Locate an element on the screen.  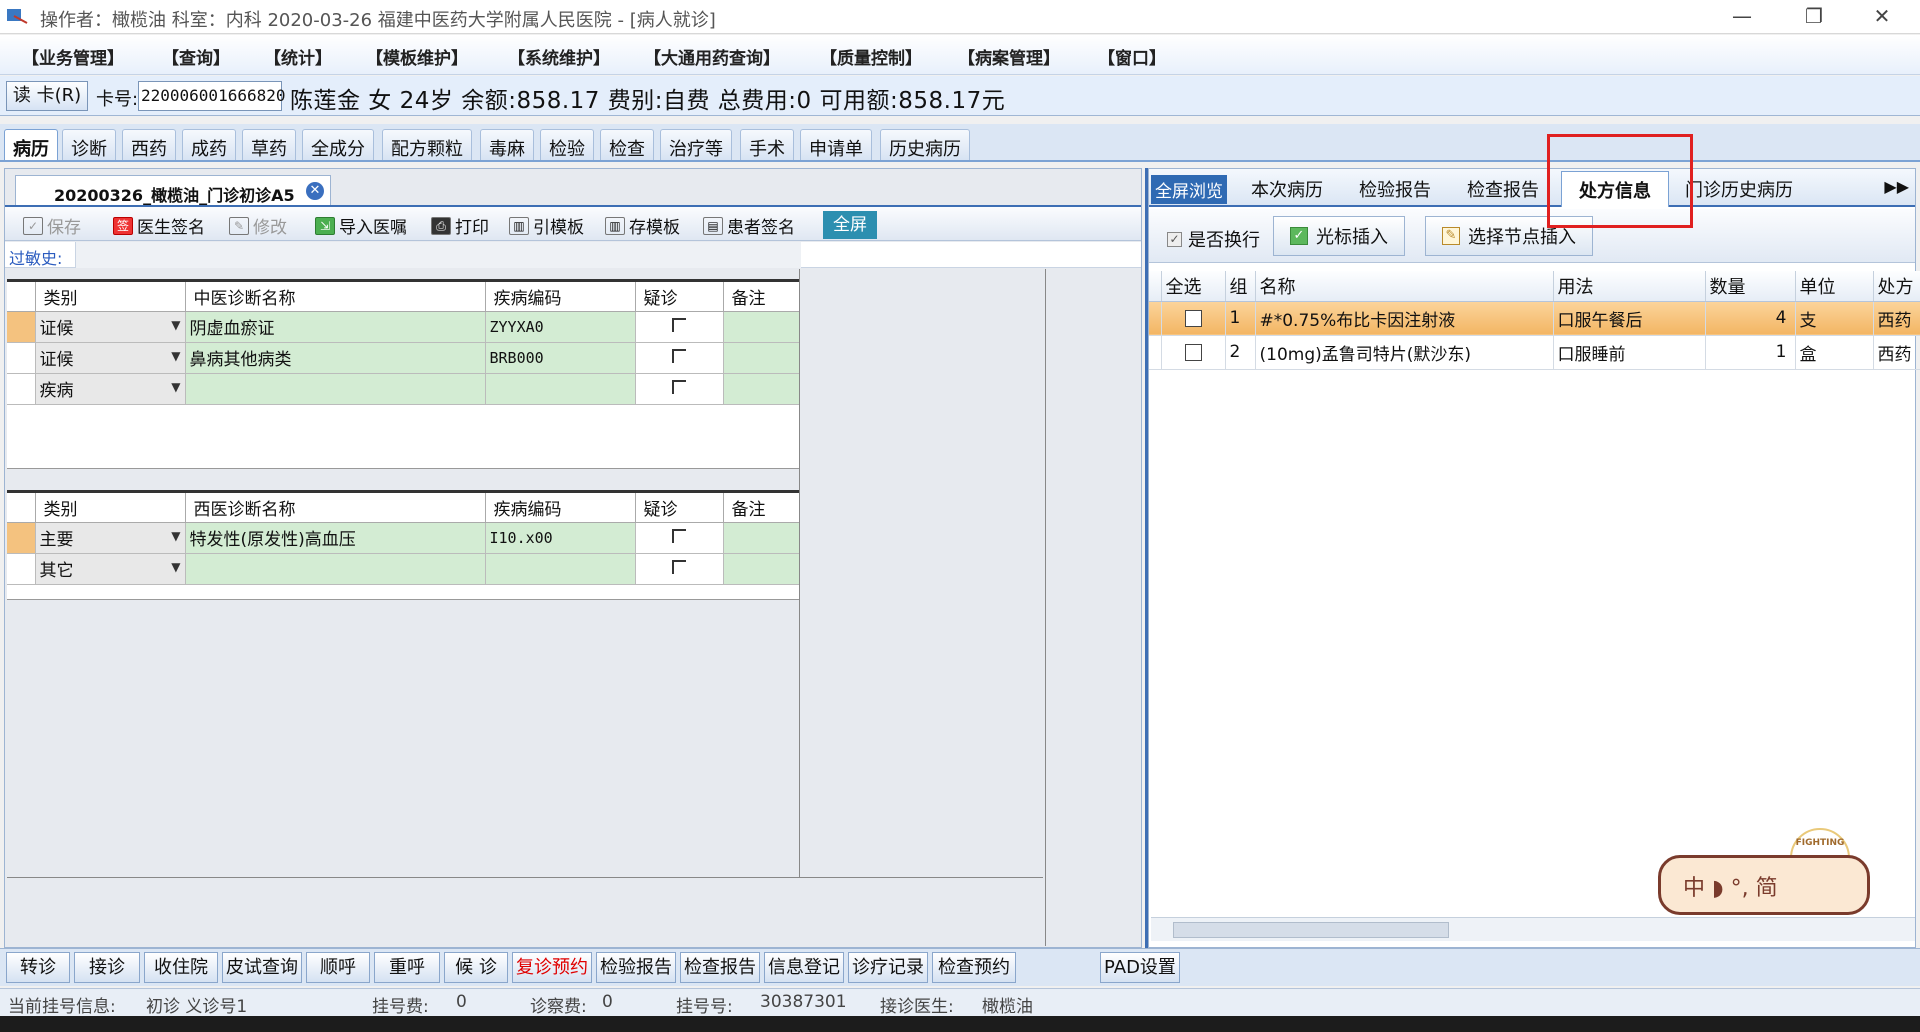
doctor-sign-button: 签医生签名 is located at coordinates (159, 225).